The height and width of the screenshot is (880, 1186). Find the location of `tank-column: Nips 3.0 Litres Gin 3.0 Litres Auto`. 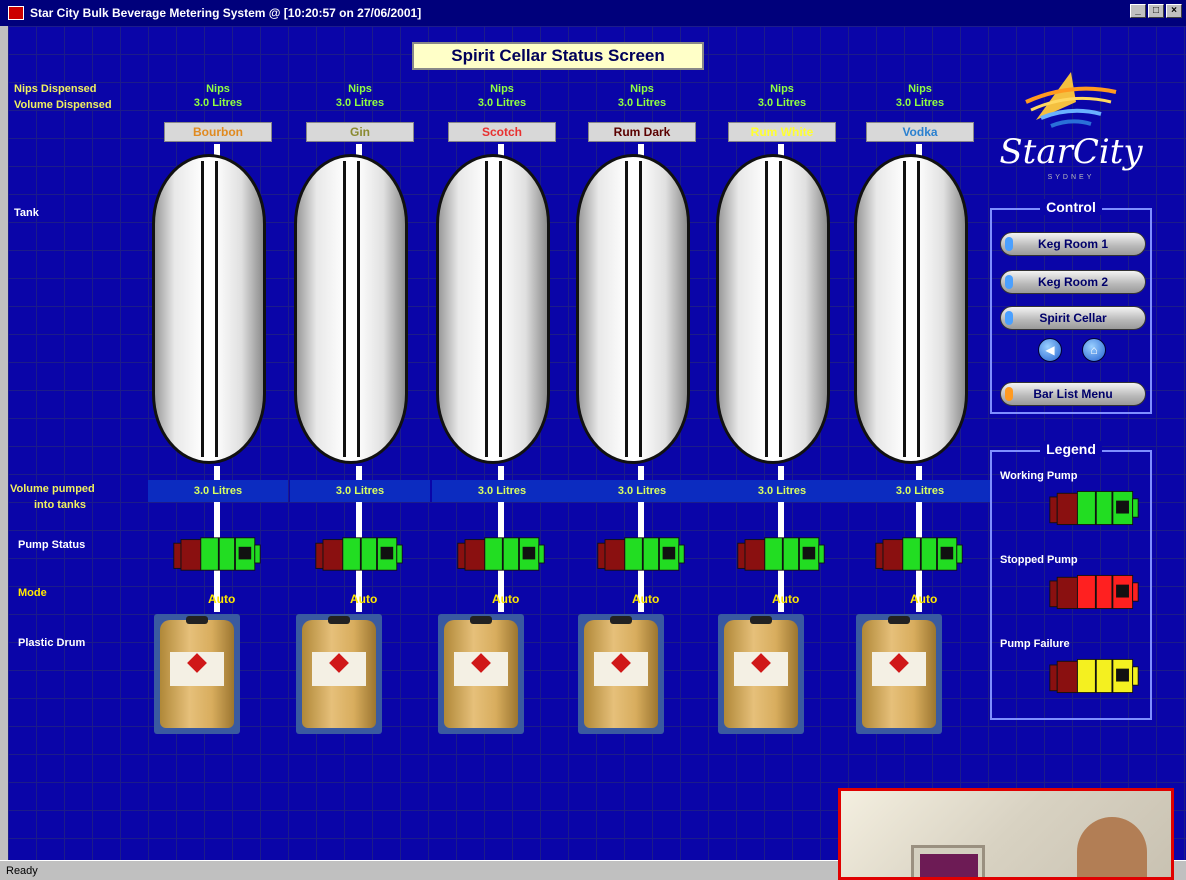

tank-column: Nips 3.0 Litres Gin 3.0 Litres Auto is located at coordinates (360, 416).